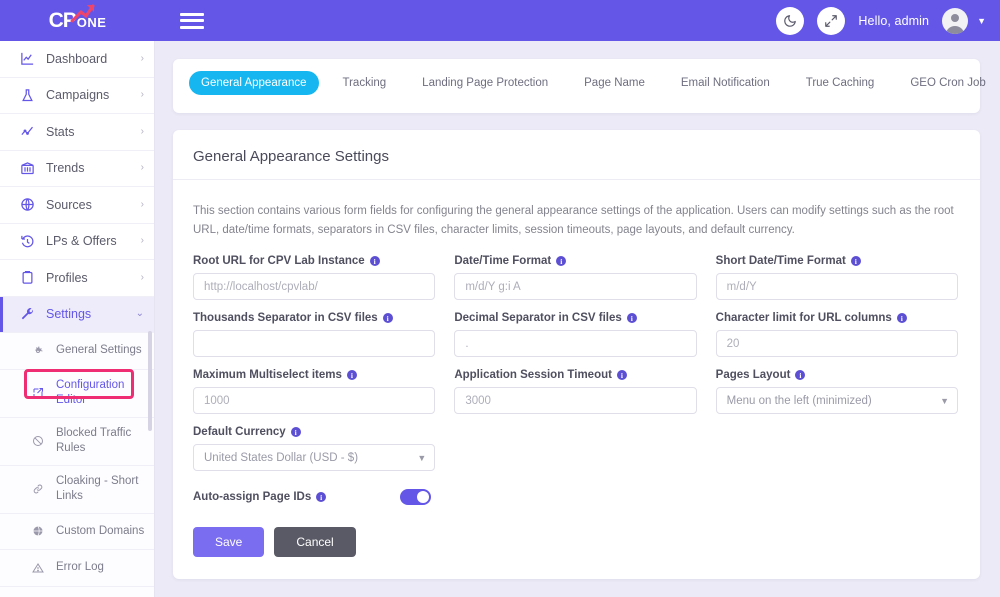 This screenshot has height=597, width=1000. What do you see at coordinates (99, 349) in the screenshot?
I see `sidebar-subitem-label: General Settings` at bounding box center [99, 349].